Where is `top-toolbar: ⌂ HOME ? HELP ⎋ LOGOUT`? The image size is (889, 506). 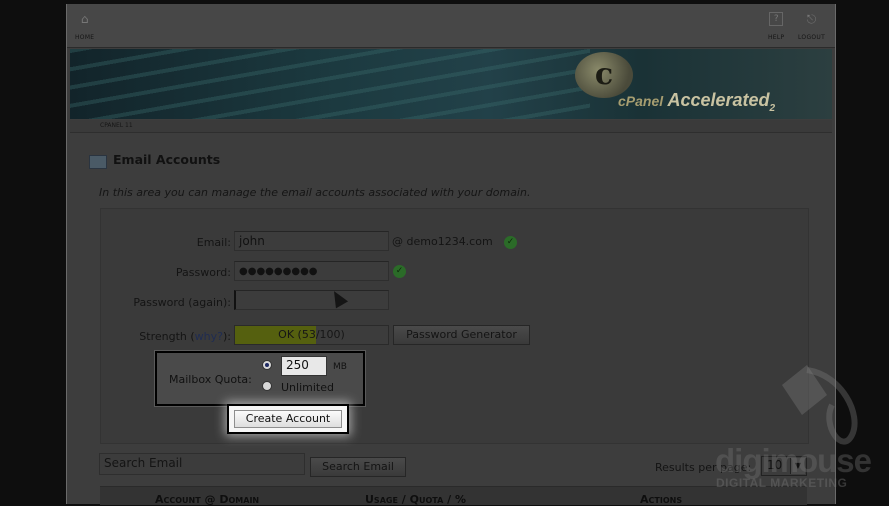
top-toolbar: ⌂ HOME ? HELP ⎋ LOGOUT is located at coordinates (451, 26).